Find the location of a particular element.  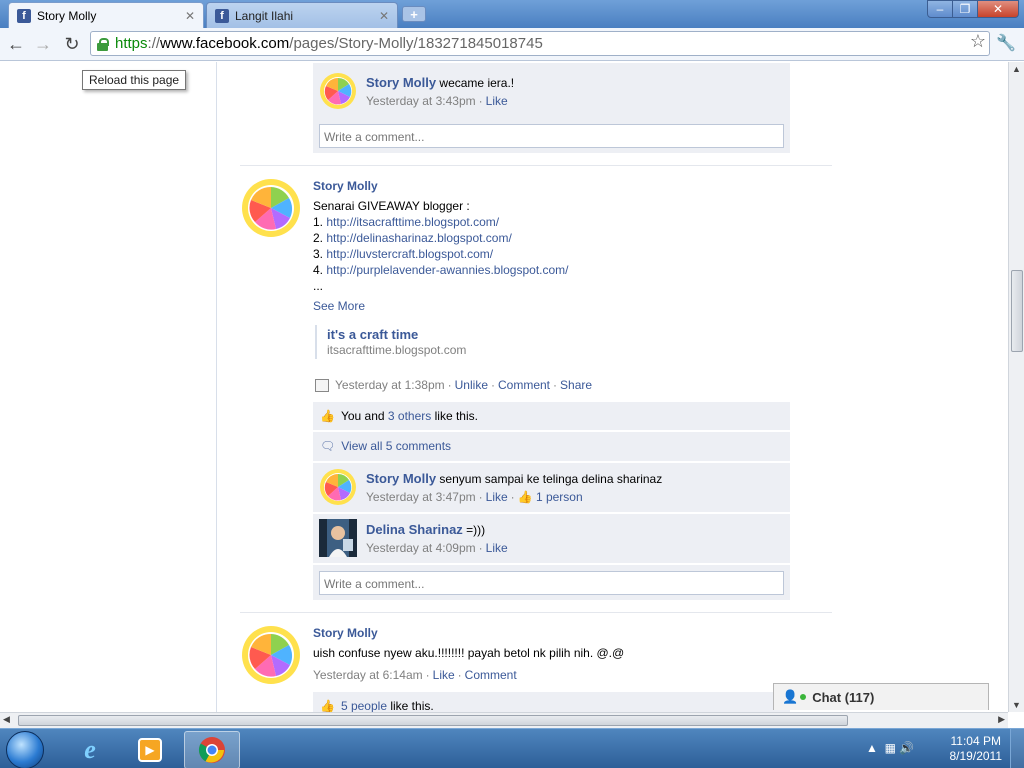

taskbar-clock: 11:04 PM 8/19/2011 is located at coordinates (976, 749).